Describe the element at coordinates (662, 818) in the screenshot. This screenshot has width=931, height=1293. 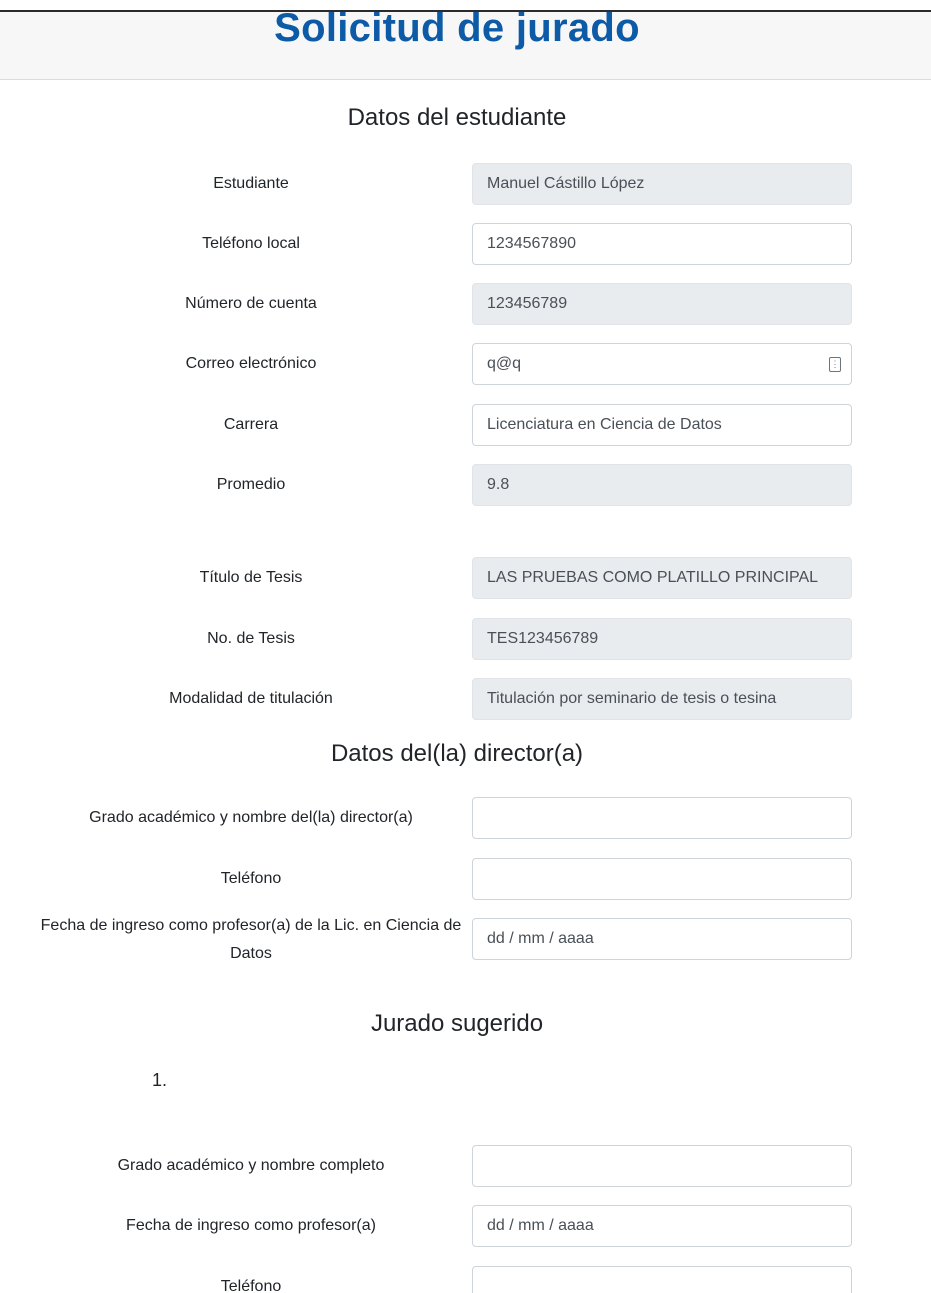
I see `director-name-input` at that location.